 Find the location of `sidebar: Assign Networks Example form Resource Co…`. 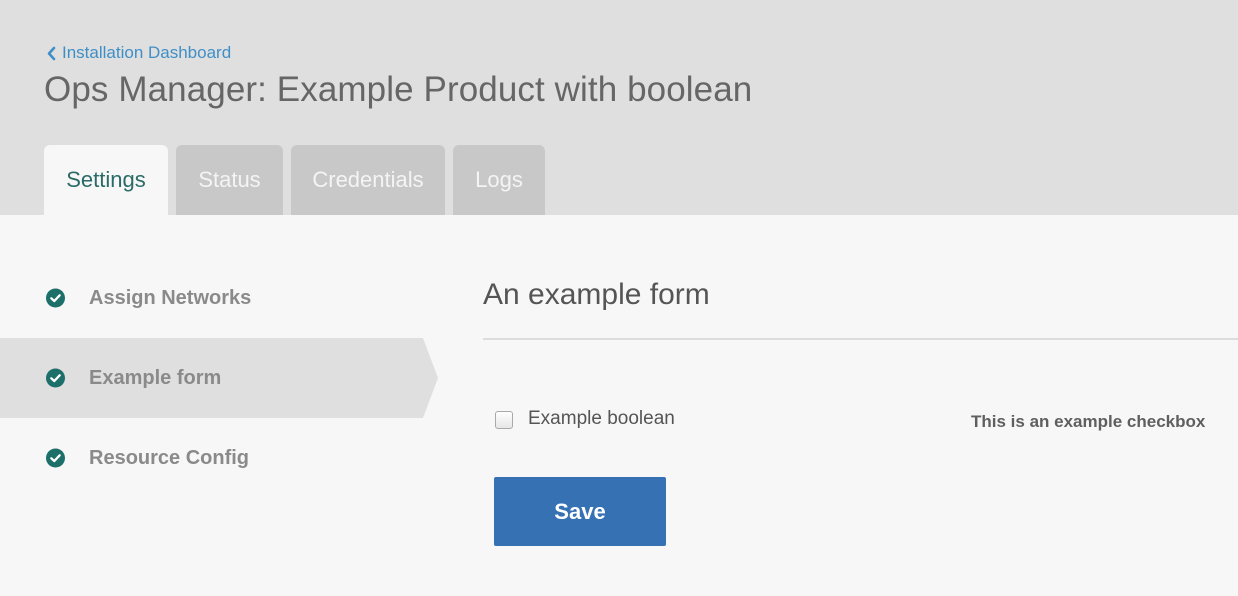

sidebar: Assign Networks Example form Resource Co… is located at coordinates (220, 378).